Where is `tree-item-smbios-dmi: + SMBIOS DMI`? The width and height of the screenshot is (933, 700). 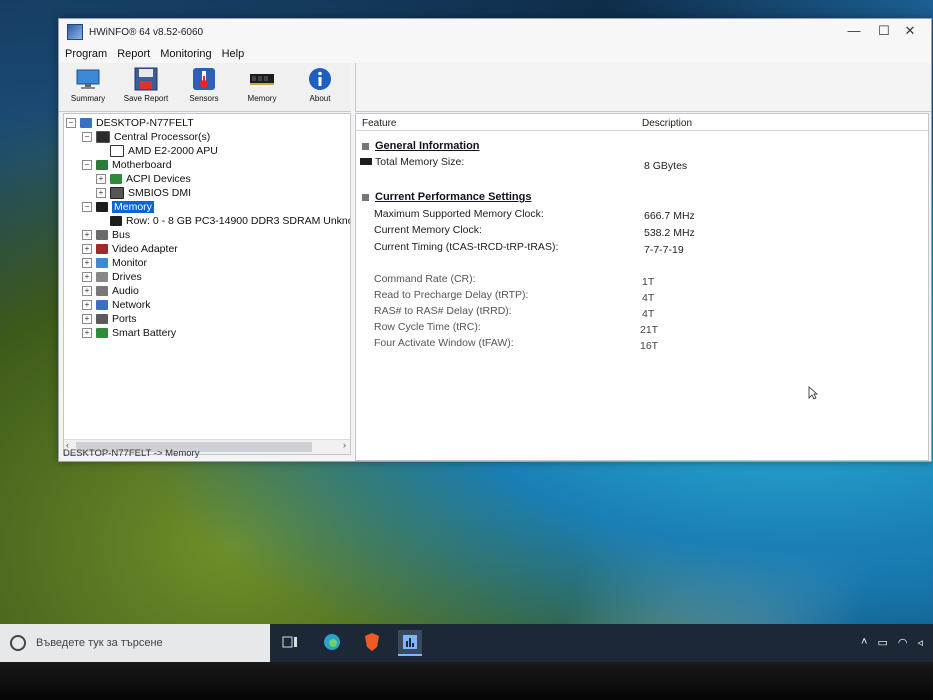 tree-item-smbios-dmi: + SMBIOS DMI is located at coordinates (143, 193).